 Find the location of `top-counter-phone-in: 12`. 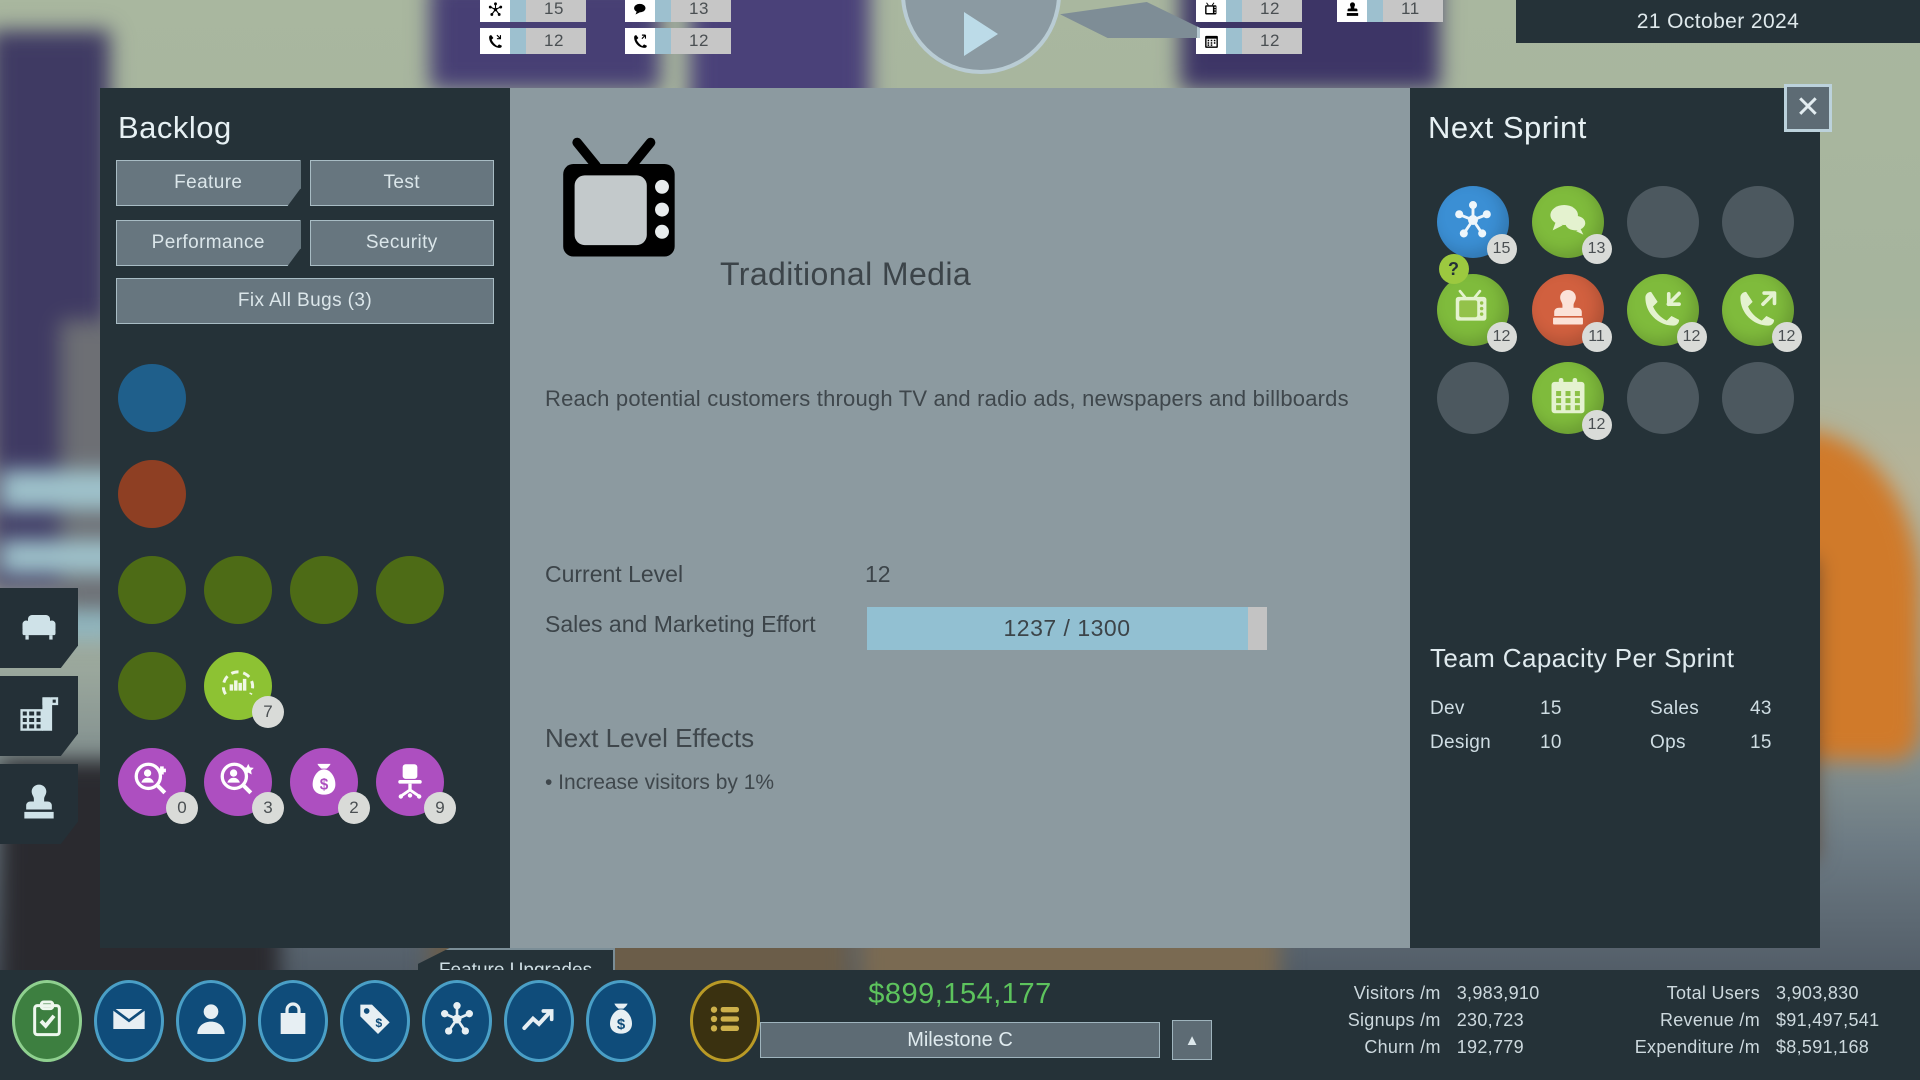

top-counter-phone-in: 12 is located at coordinates (533, 41).